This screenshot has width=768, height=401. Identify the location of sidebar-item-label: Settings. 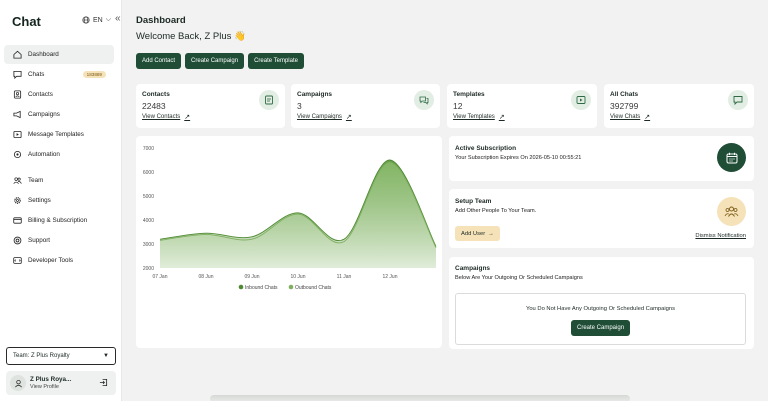
(39, 200).